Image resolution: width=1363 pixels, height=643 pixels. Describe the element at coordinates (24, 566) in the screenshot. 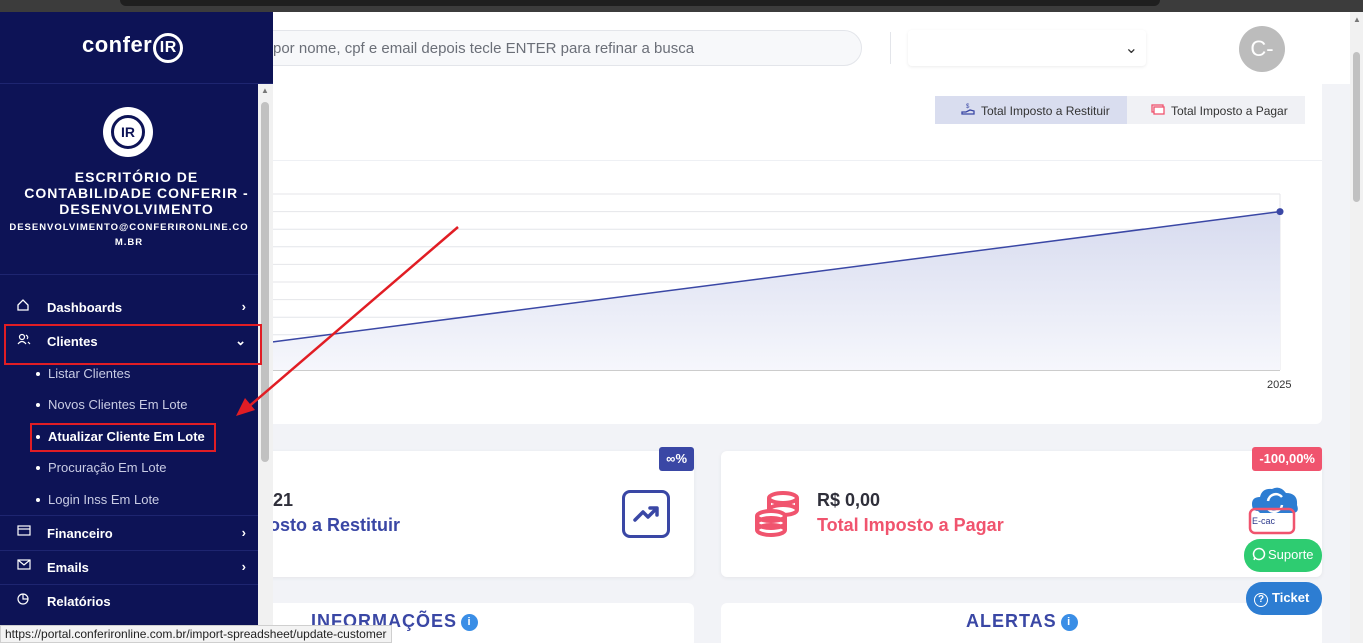

I see `mail-icon` at that location.